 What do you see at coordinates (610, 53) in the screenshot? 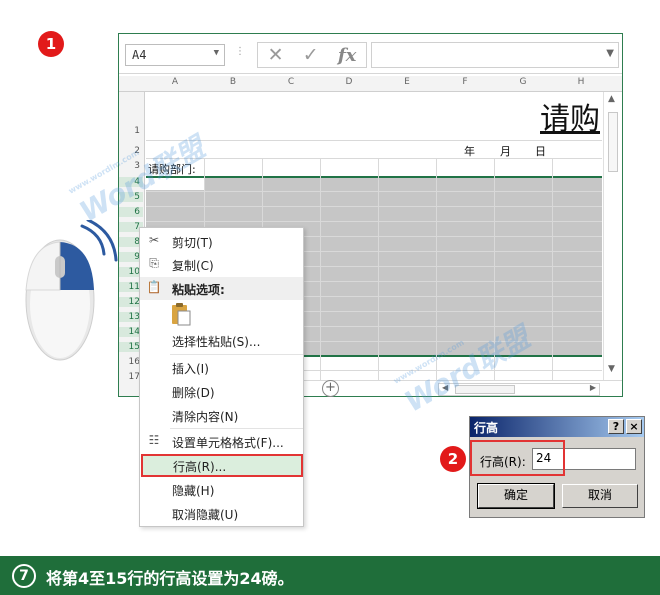
I see `expand-chevron-icon: ▼` at bounding box center [610, 53].